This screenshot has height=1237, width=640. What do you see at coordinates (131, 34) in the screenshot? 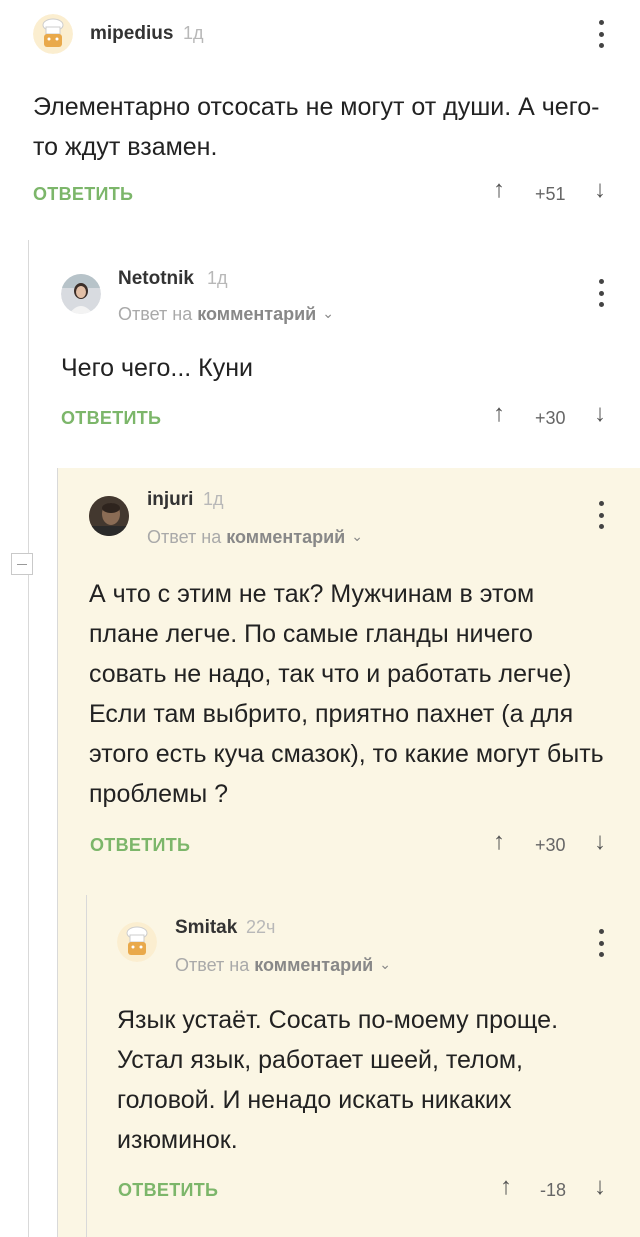
I see `username: mipedius` at bounding box center [131, 34].